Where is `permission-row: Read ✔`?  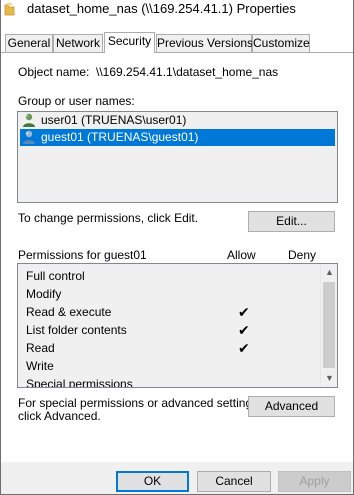 permission-row: Read ✔ is located at coordinates (171, 348).